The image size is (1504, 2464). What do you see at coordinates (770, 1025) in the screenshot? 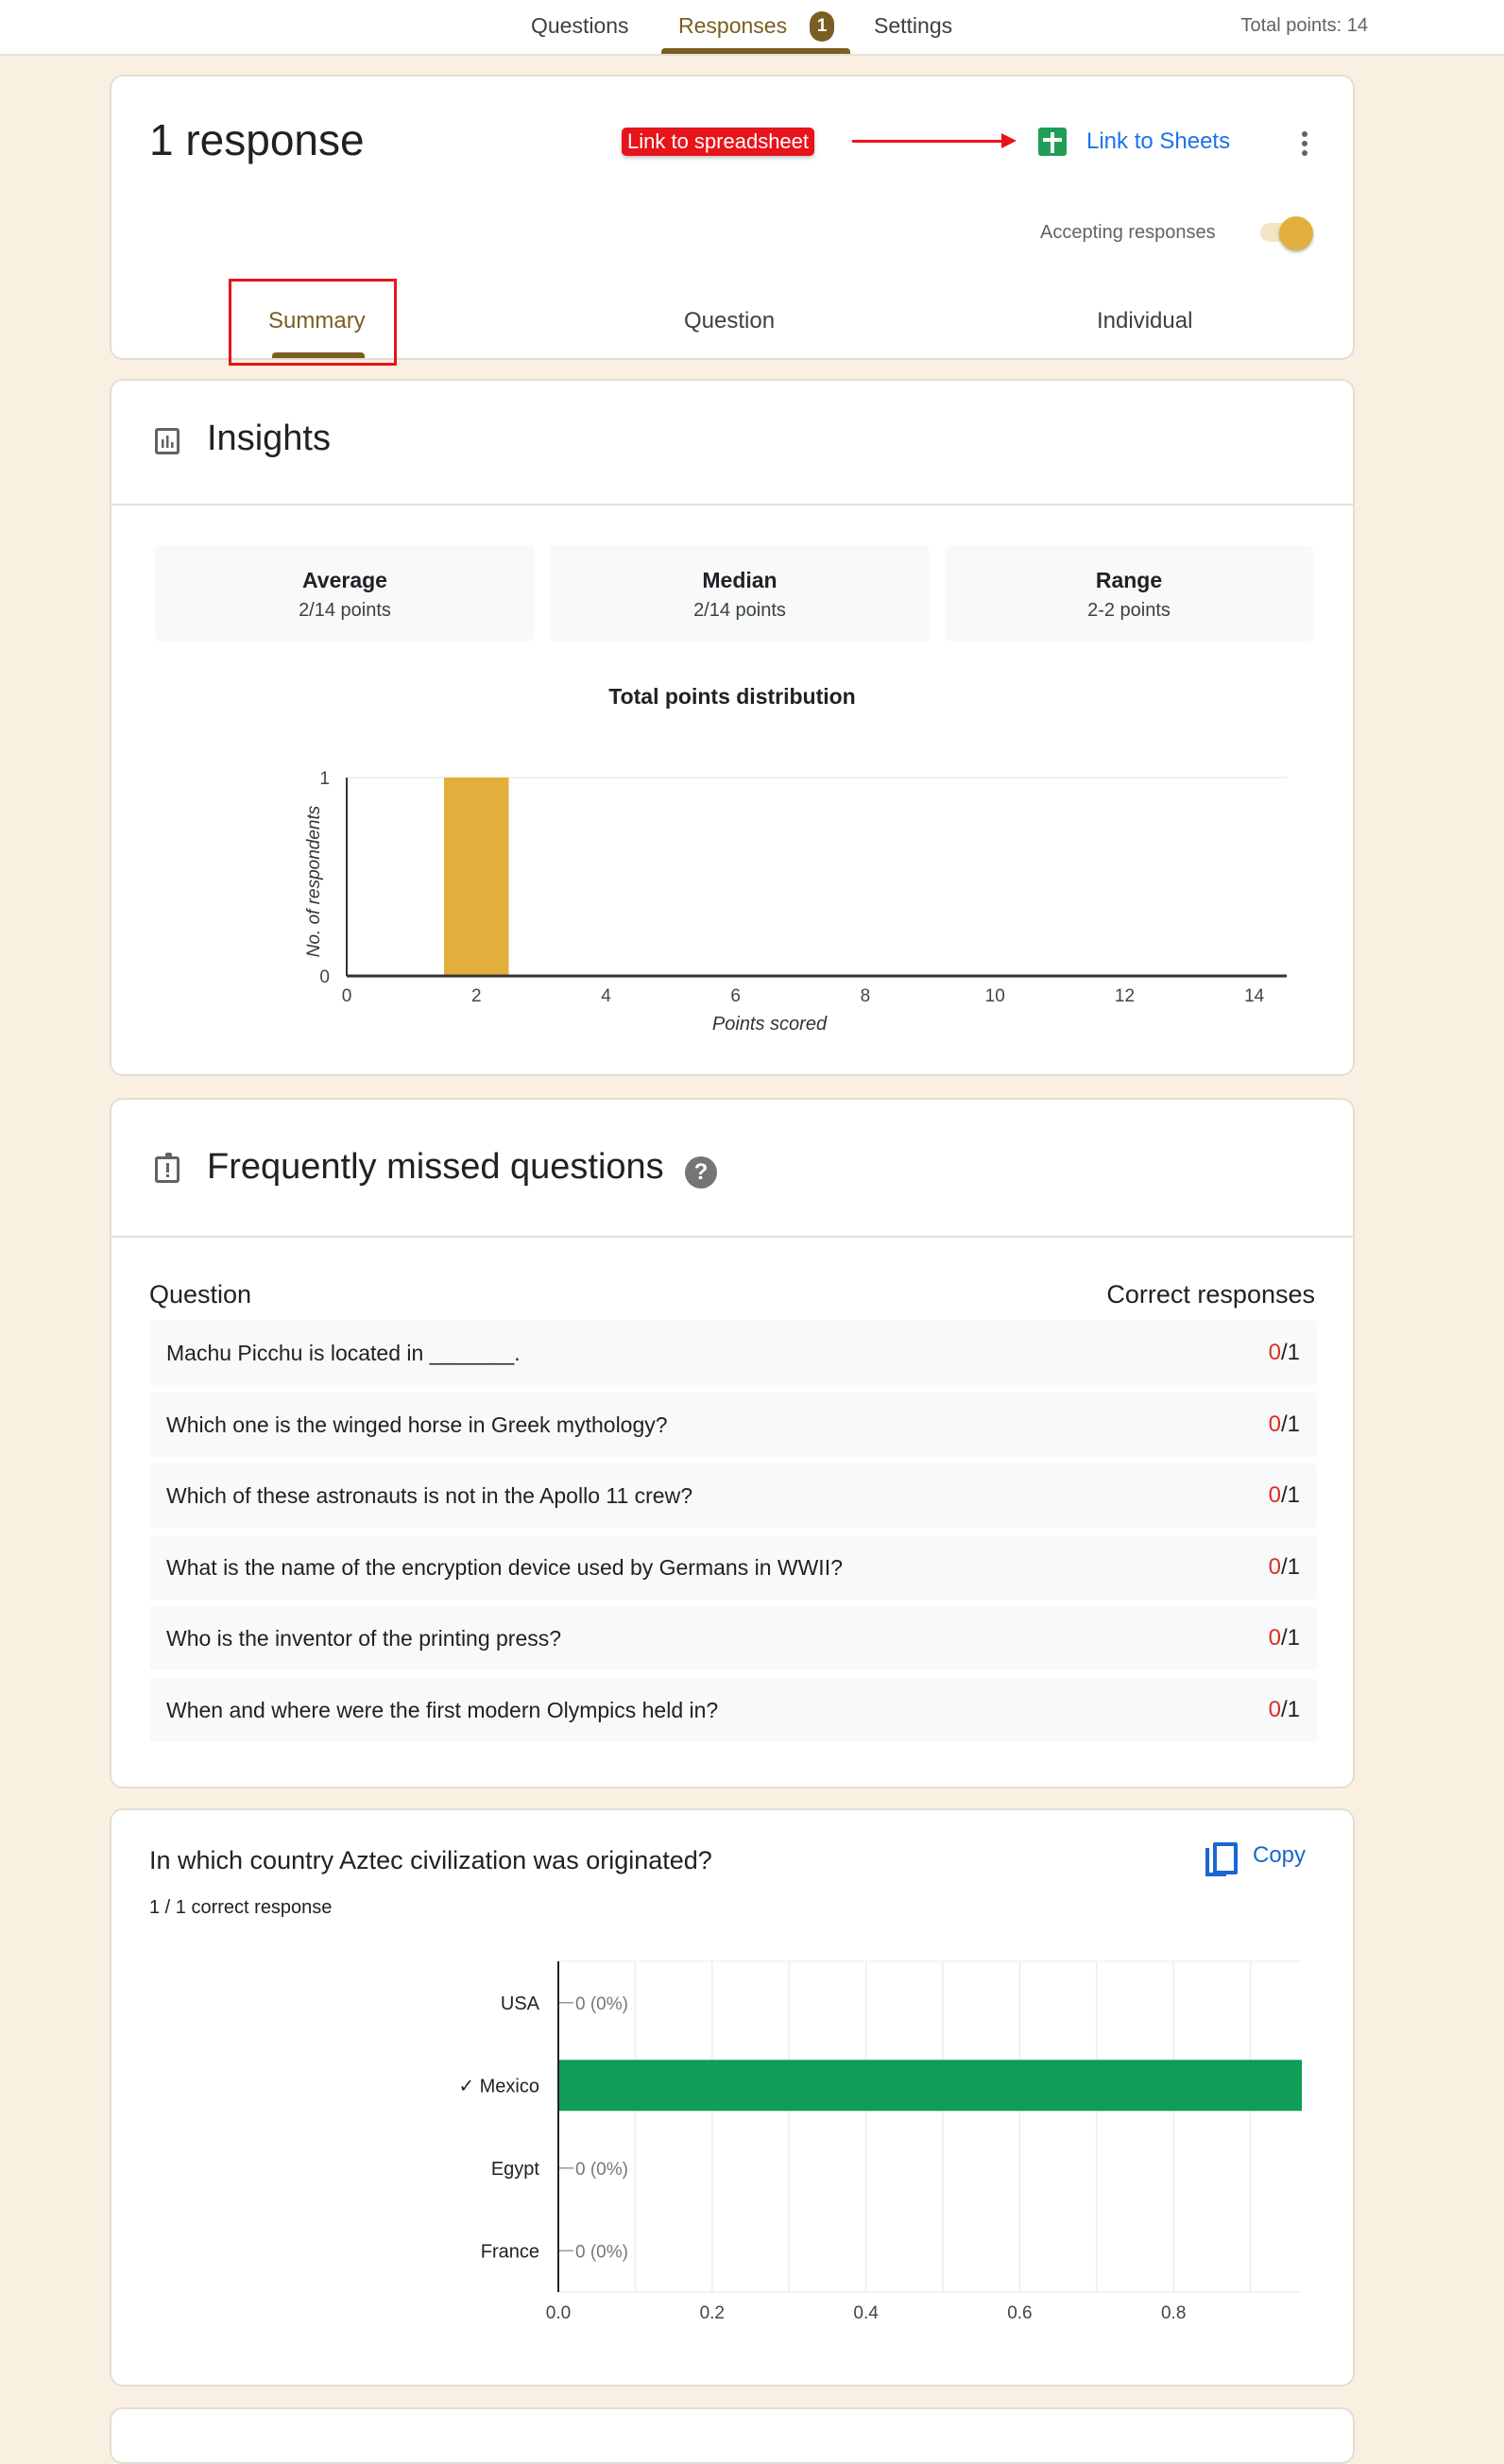
I see `x-axis-label: Points scored` at bounding box center [770, 1025].